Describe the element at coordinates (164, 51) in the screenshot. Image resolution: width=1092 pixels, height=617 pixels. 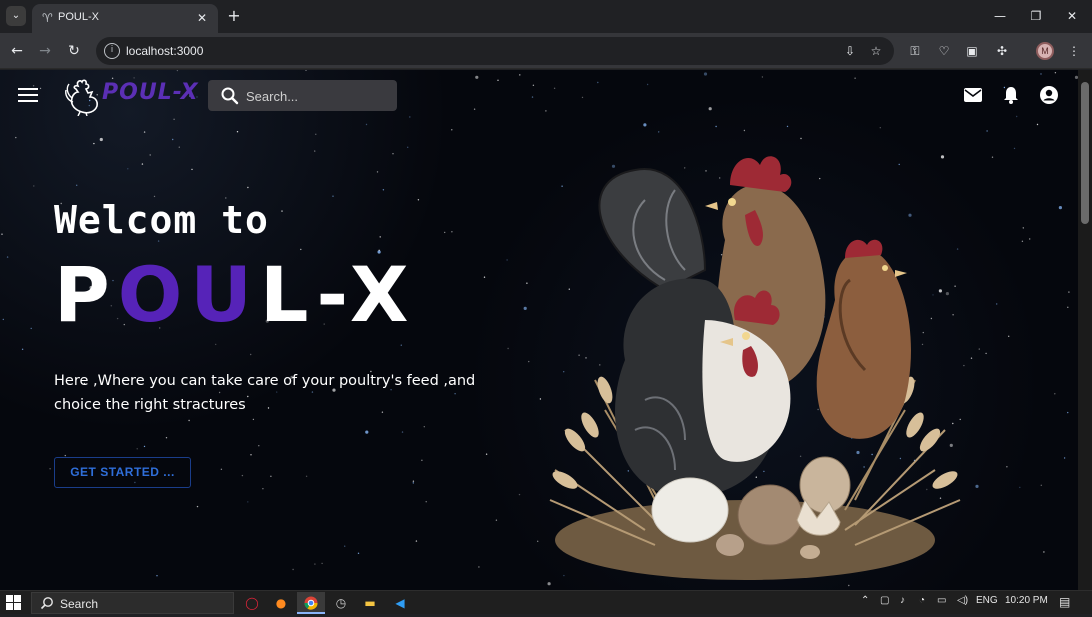
I see `url-text: localhost:3000` at that location.